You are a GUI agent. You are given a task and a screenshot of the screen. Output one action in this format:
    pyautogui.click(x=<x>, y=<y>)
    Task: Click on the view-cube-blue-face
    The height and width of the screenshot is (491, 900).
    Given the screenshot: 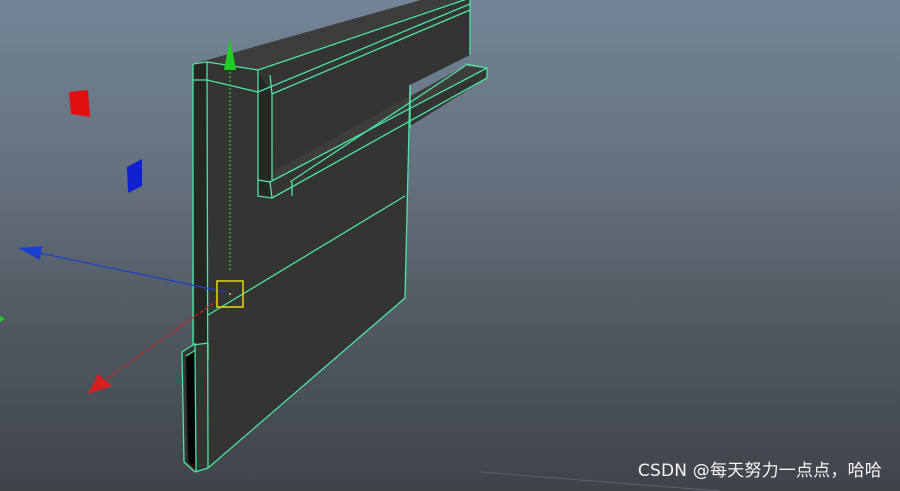 What is the action you would take?
    pyautogui.click(x=134, y=176)
    